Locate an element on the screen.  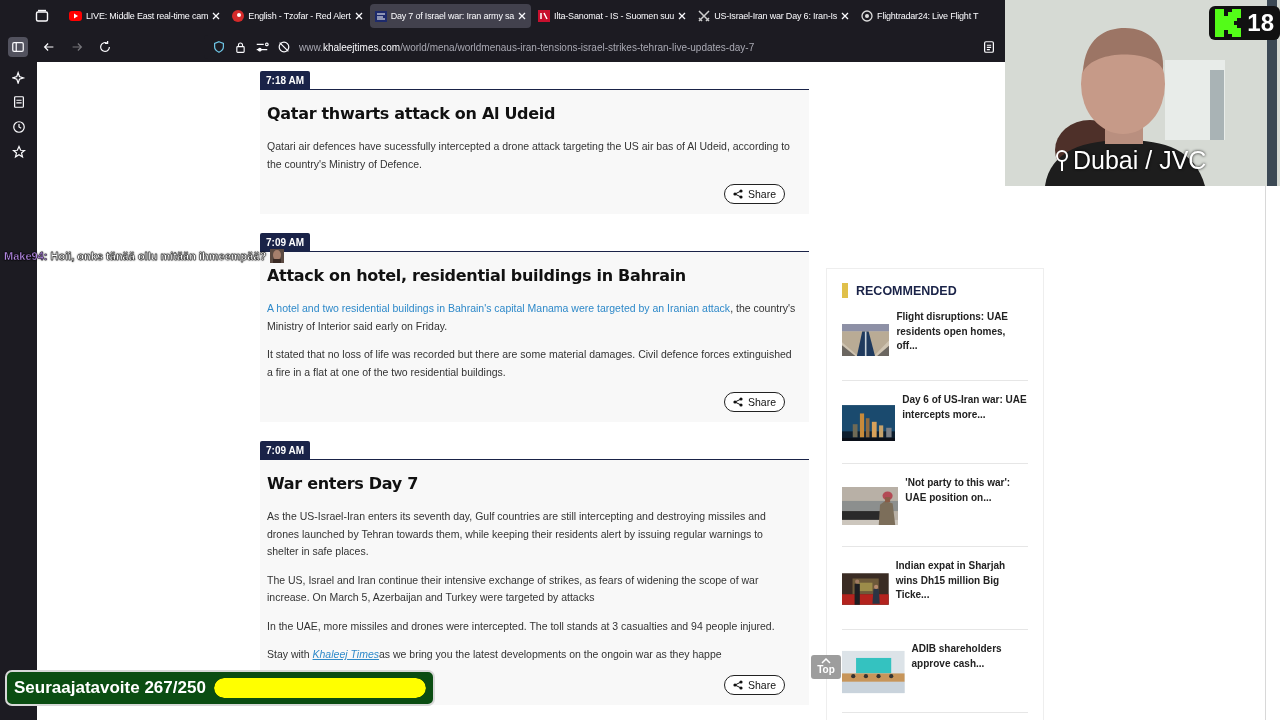
emote-icon is located at coordinates (277, 256).